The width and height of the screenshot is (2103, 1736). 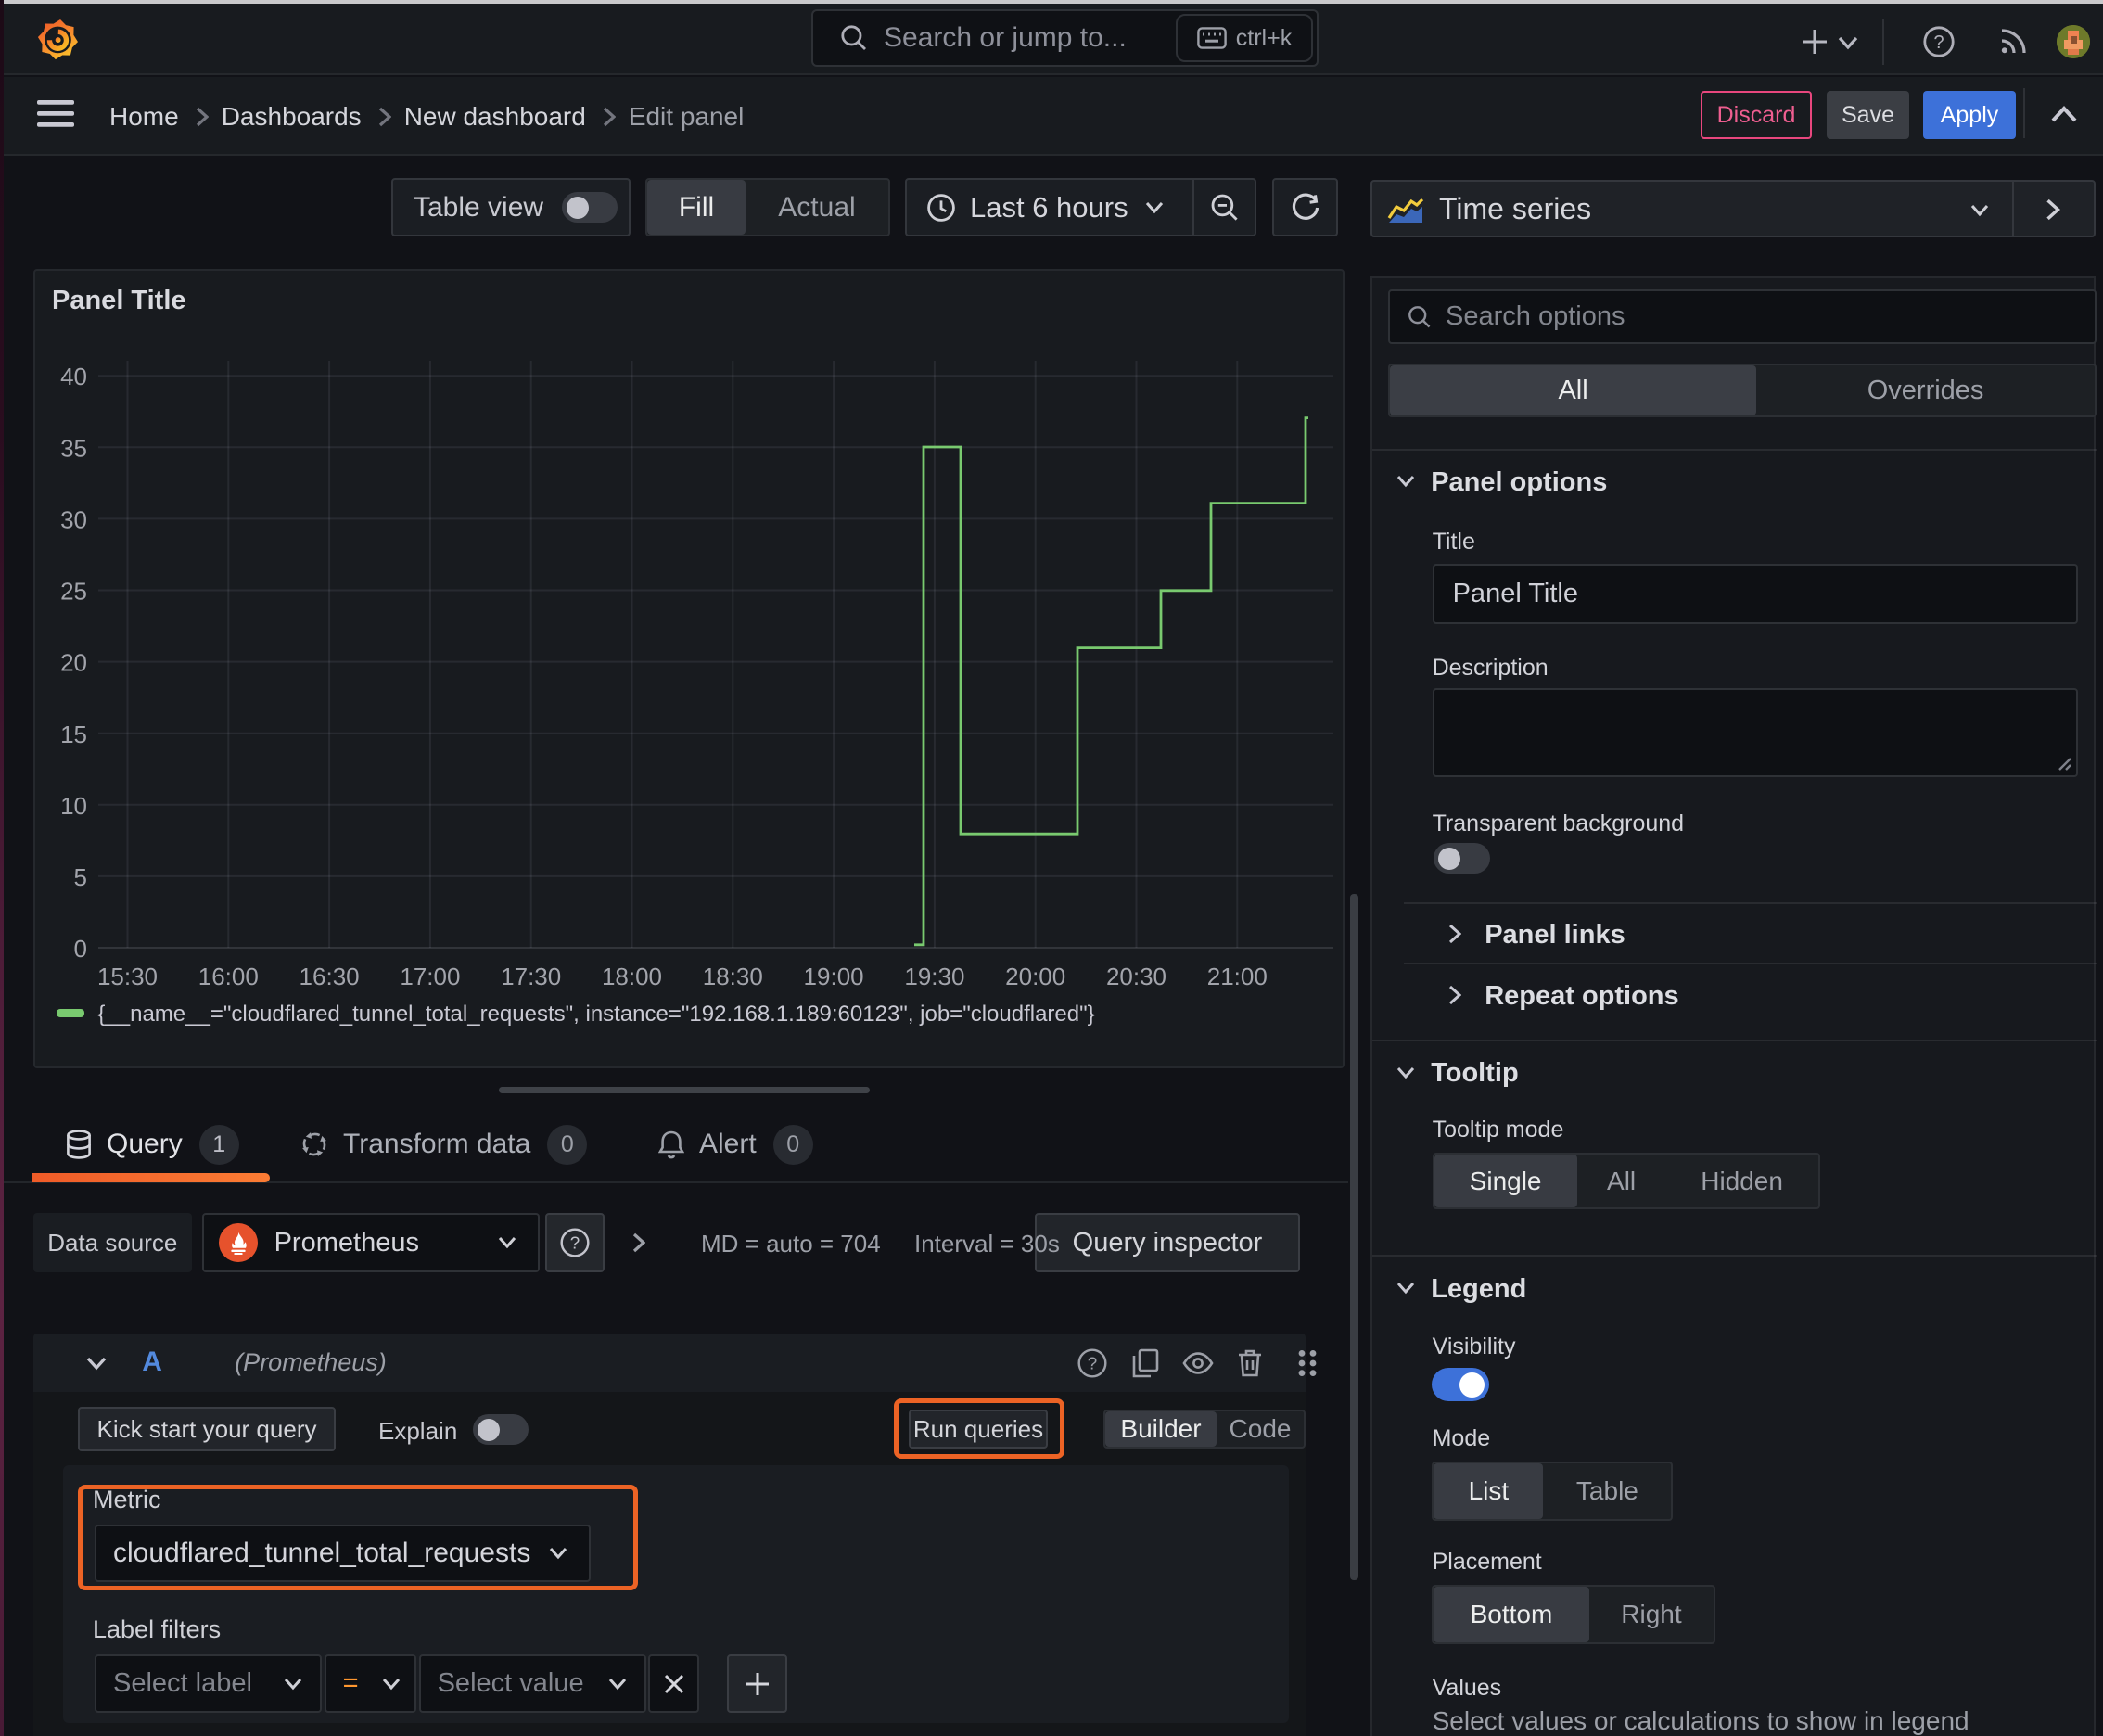 I want to click on svg-text: 18:00, so click(x=632, y=976).